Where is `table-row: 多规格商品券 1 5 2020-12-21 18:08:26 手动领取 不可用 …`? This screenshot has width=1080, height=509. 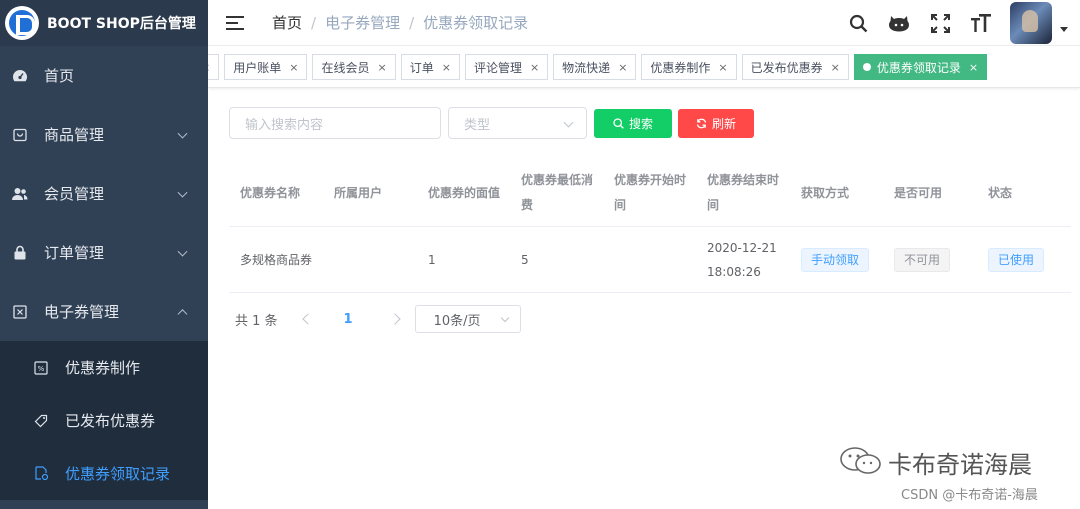
table-row: 多规格商品券 1 5 2020-12-21 18:08:26 手动领取 不可用 … is located at coordinates (650, 260).